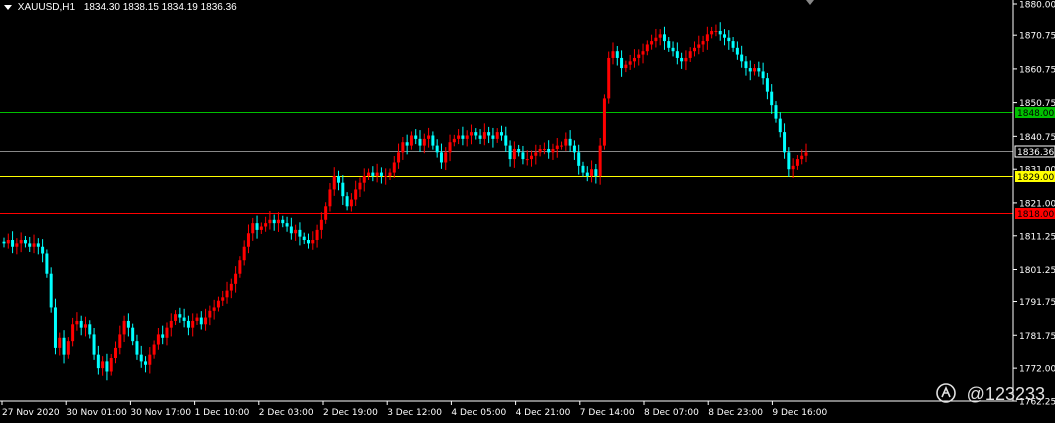 Image resolution: width=1055 pixels, height=423 pixels. What do you see at coordinates (810, 2) in the screenshot?
I see `chart-shift-marker-icon` at bounding box center [810, 2].